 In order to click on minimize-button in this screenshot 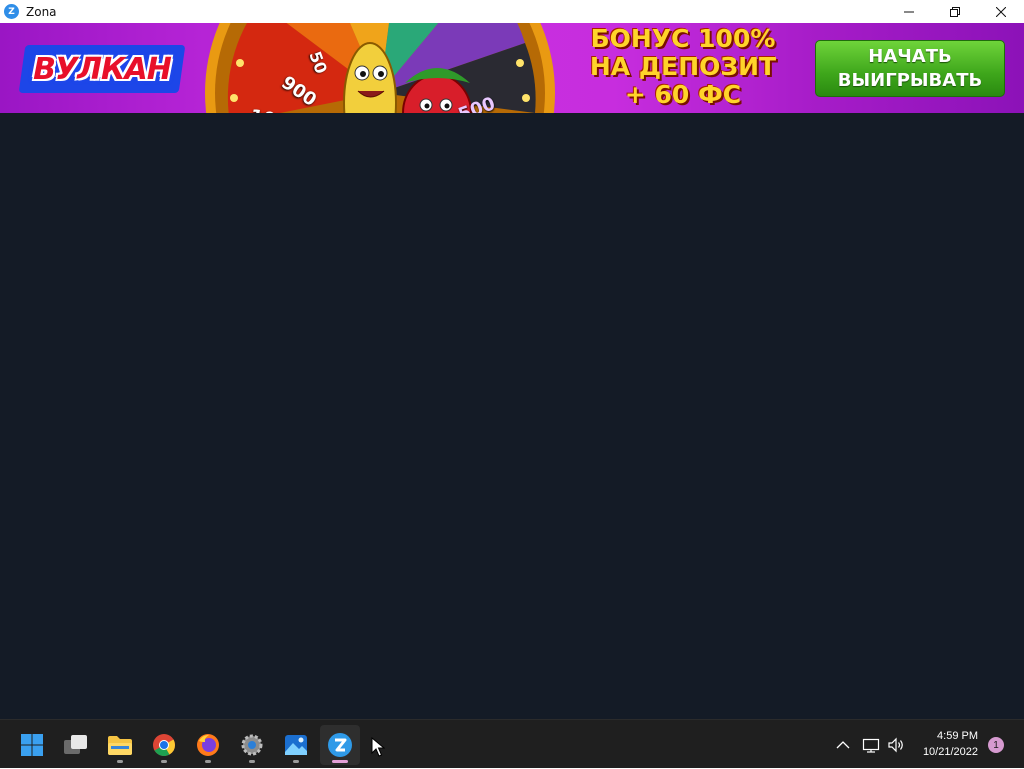, I will do `click(909, 11)`.